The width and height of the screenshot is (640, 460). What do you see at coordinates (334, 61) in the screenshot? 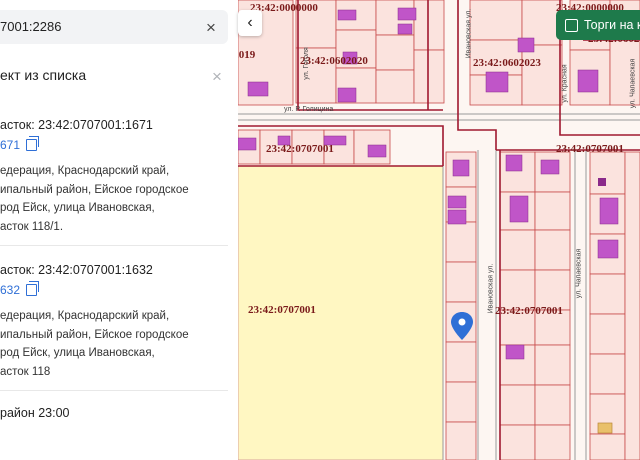
I see `cadastral-label: 23:42:0602020` at bounding box center [334, 61].